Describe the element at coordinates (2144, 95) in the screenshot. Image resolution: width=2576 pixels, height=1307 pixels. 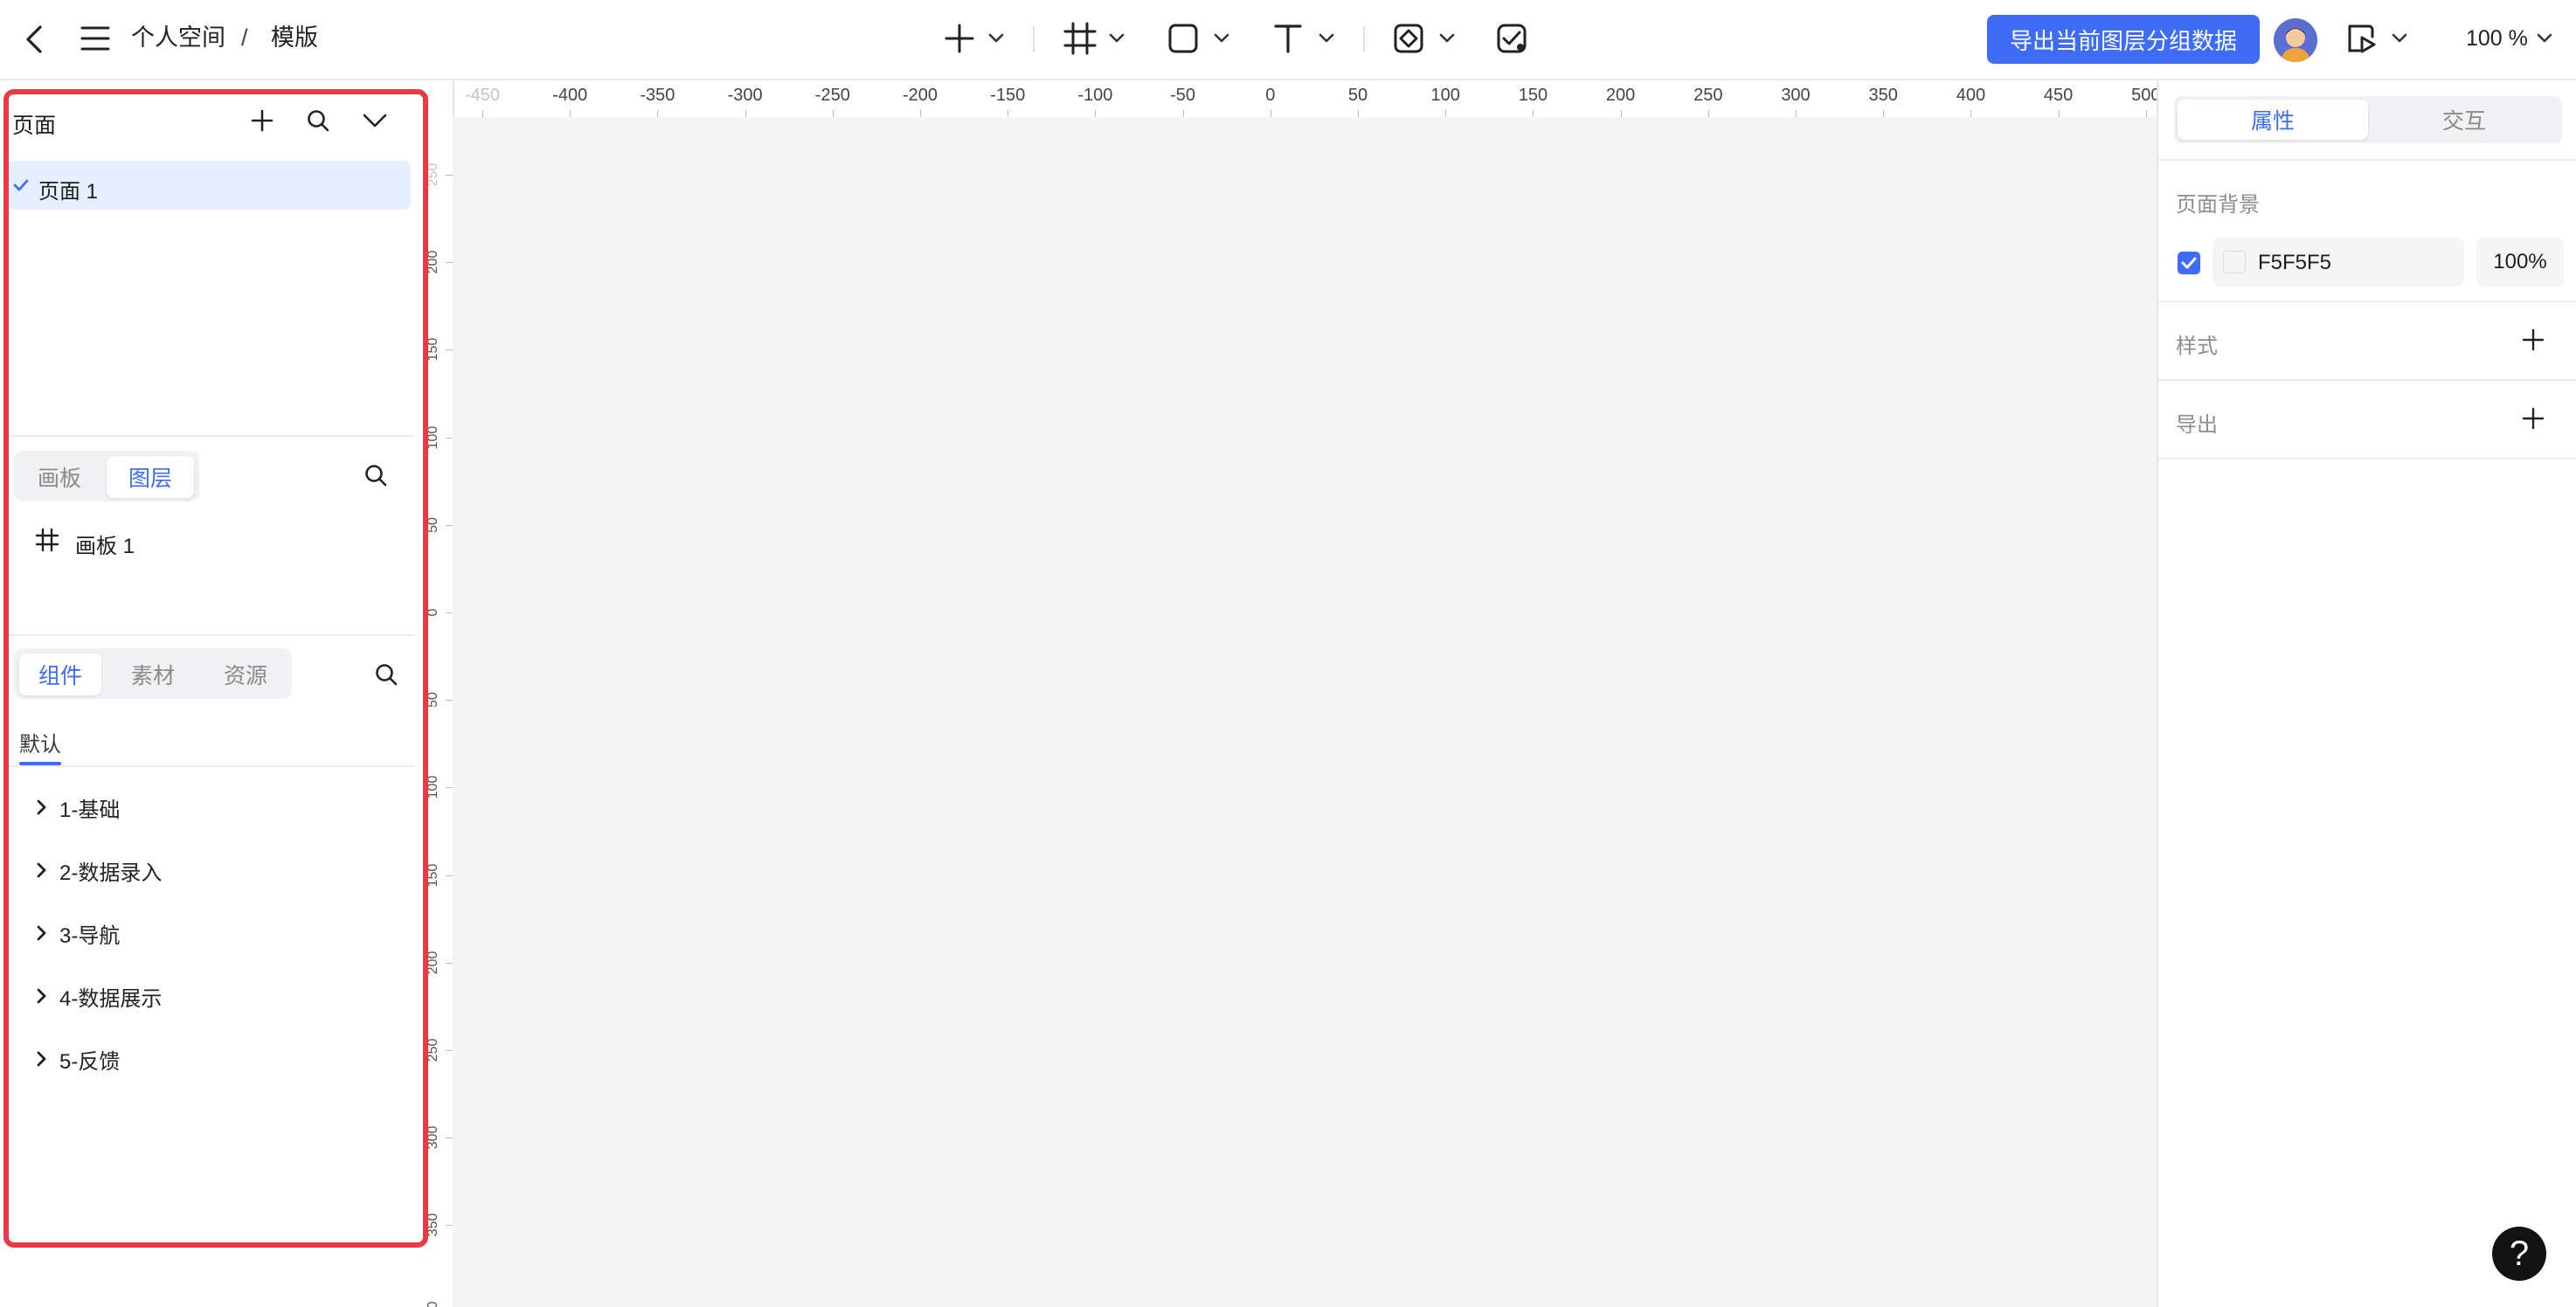
I see `ruler-tick-label: 500` at that location.